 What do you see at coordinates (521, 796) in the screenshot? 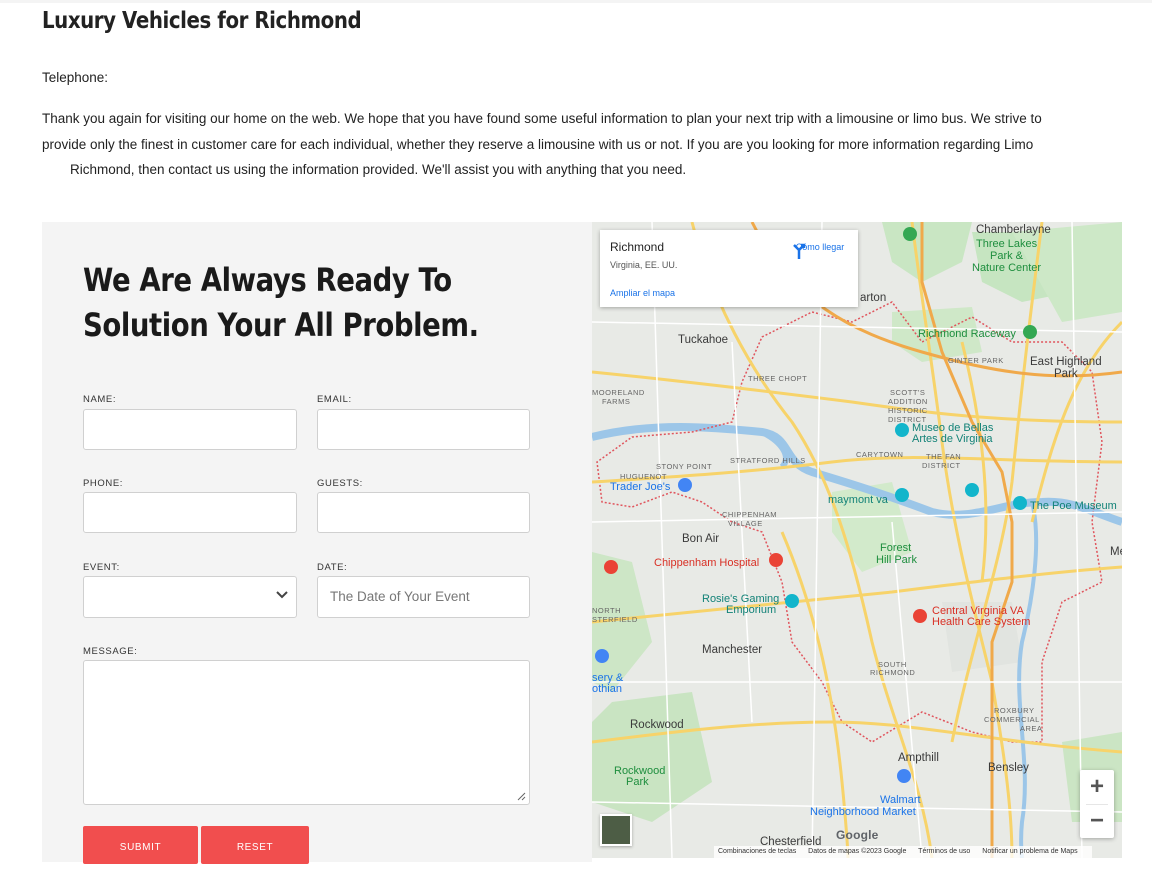
I see `resize-grip-icon` at bounding box center [521, 796].